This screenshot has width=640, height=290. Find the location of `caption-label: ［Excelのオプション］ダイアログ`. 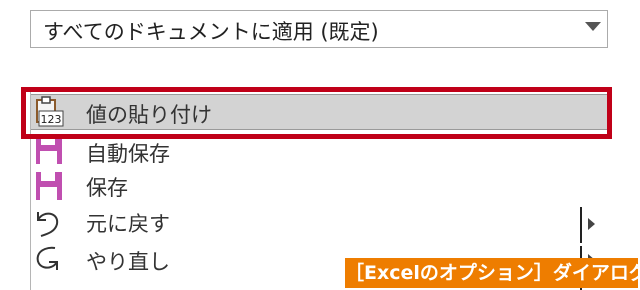

caption-label: ［Excelのオプション］ダイアログ is located at coordinates (492, 273).